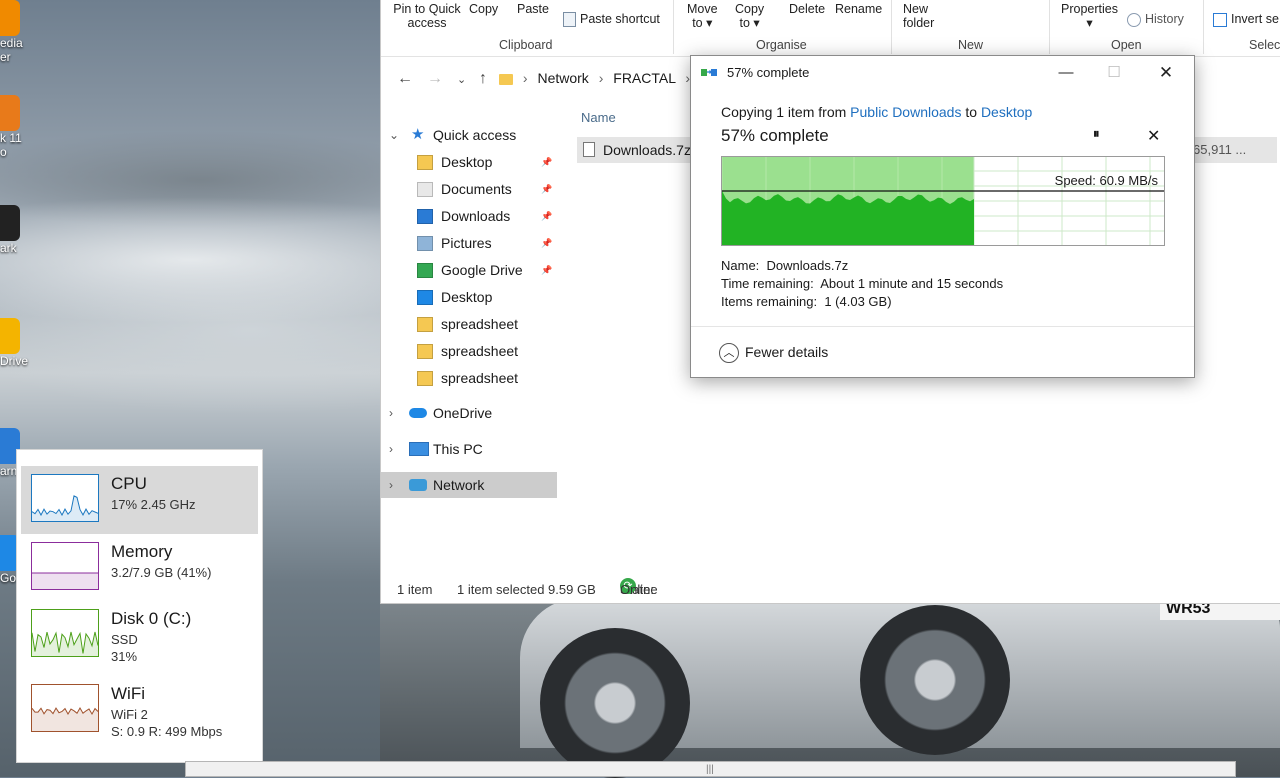 The image size is (1280, 778). Describe the element at coordinates (644, 78) in the screenshot. I see `breadcrumb-fractal: FRACTAL` at that location.